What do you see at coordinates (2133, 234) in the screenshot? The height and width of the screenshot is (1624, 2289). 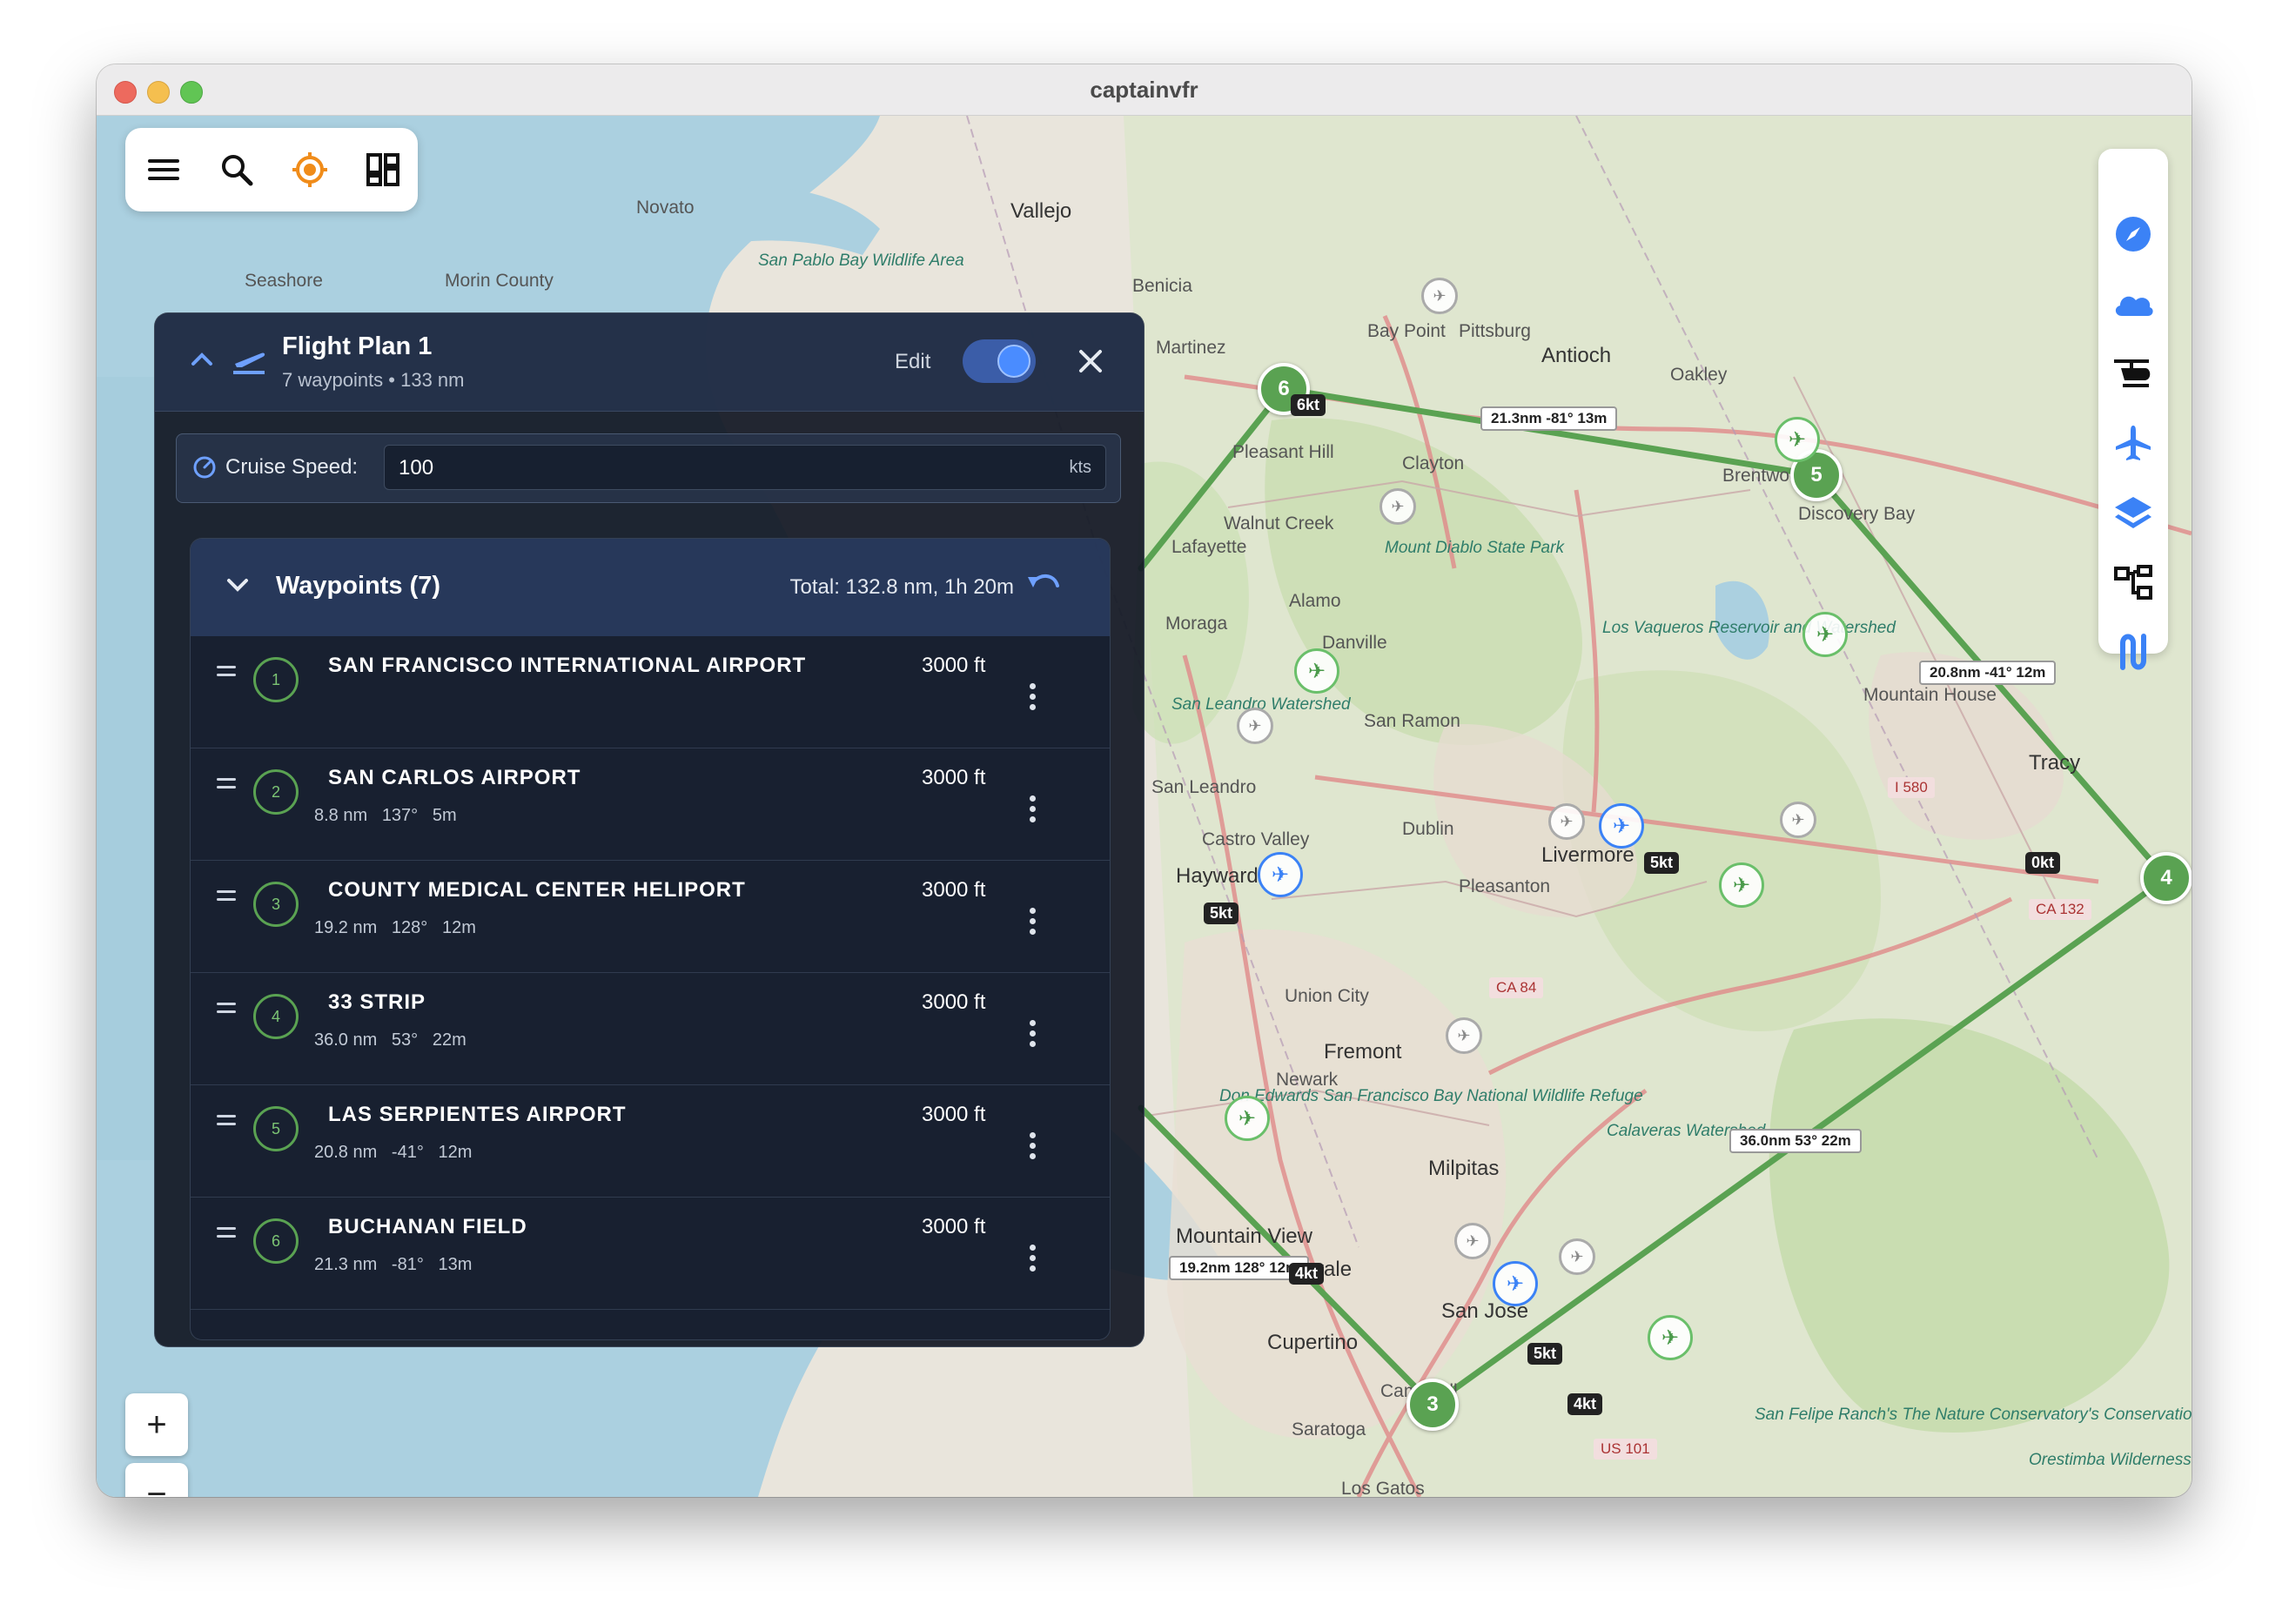 I see `compass-button` at bounding box center [2133, 234].